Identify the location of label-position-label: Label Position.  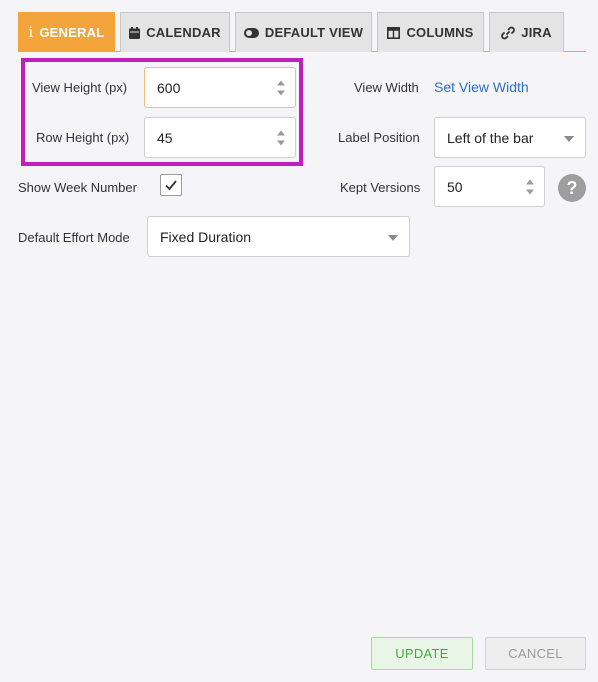
(379, 137).